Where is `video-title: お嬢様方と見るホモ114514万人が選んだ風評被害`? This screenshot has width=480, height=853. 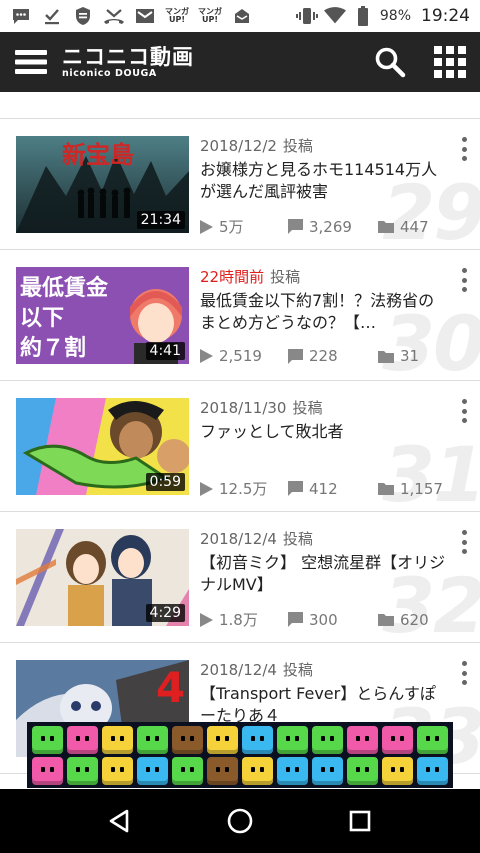
video-title: お嬢様方と見るホモ114514万人が選んだ風評被害 is located at coordinates (323, 181).